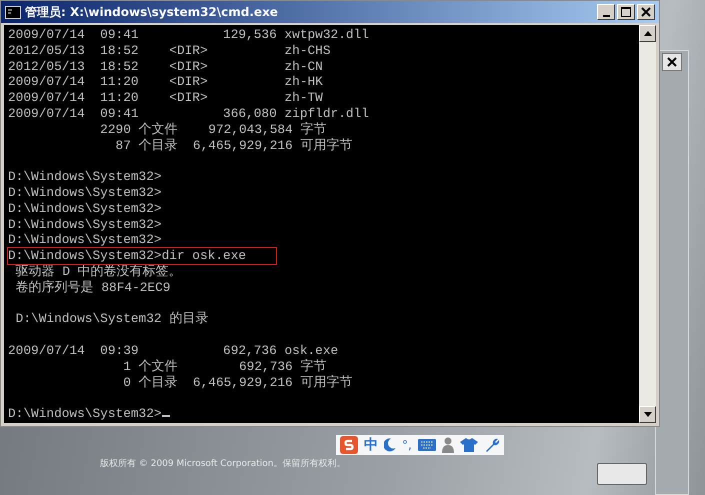 This screenshot has height=495, width=705. I want to click on scroll-up-button, so click(647, 33).